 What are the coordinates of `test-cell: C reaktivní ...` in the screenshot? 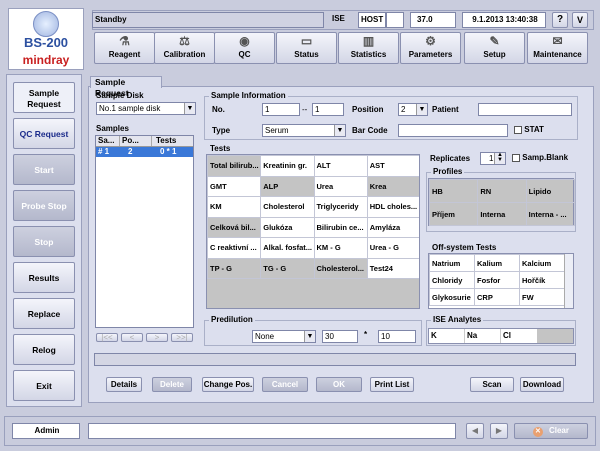 It's located at (234, 248).